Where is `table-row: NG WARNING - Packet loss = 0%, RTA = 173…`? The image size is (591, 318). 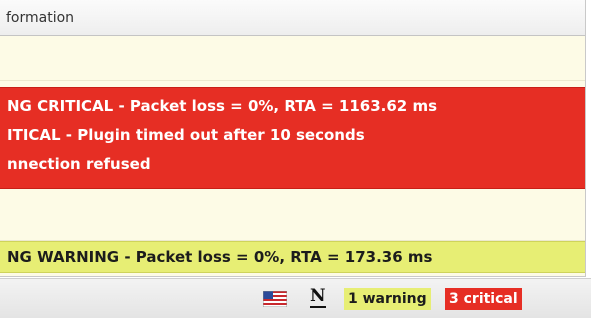
table-row: NG WARNING - Packet loss = 0%, RTA = 173… is located at coordinates (292, 257).